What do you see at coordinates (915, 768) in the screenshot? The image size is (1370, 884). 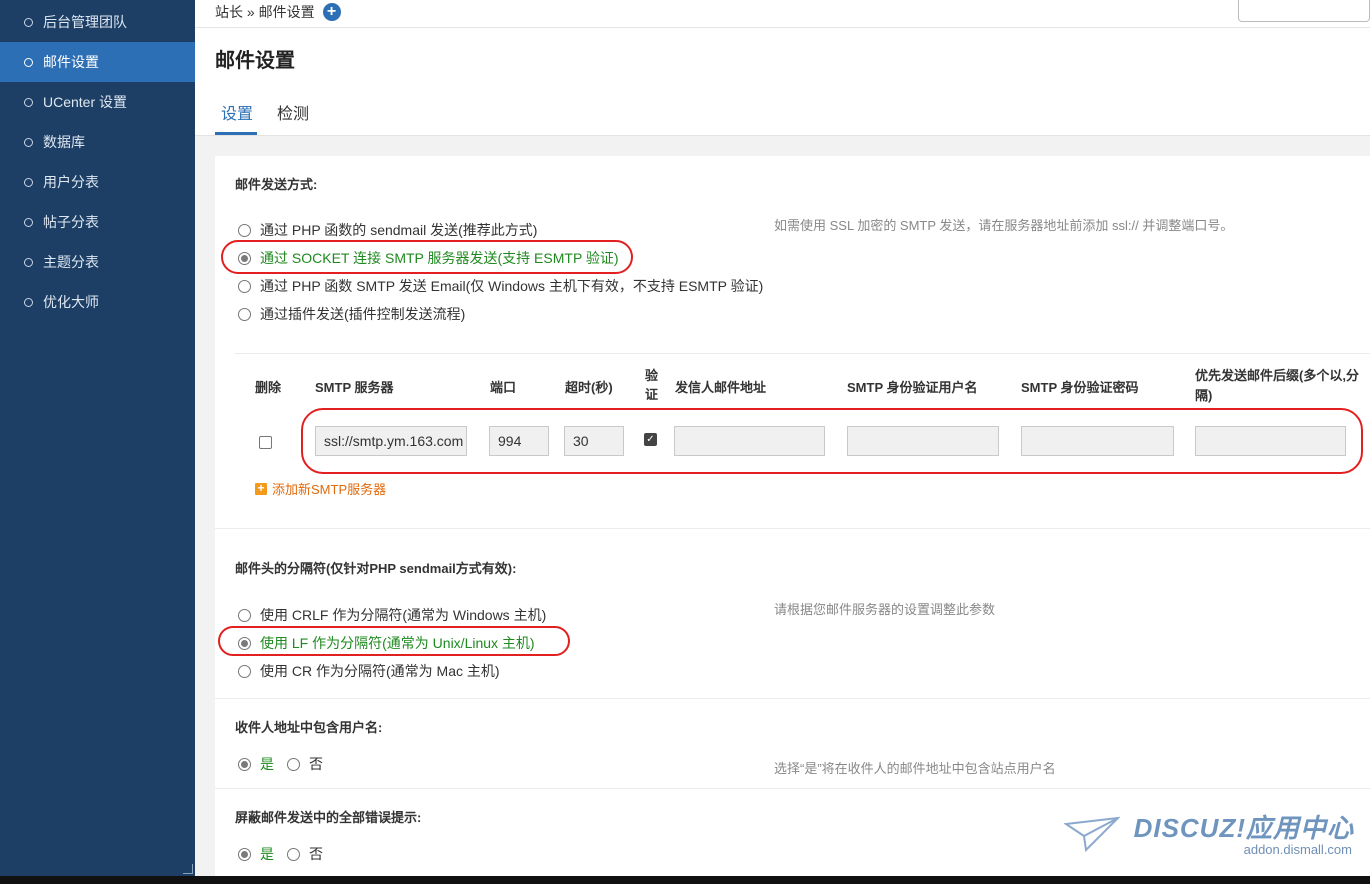 I see `include-username-hint: 选择“是”将在收件人的邮件地址中包含站点用户名` at bounding box center [915, 768].